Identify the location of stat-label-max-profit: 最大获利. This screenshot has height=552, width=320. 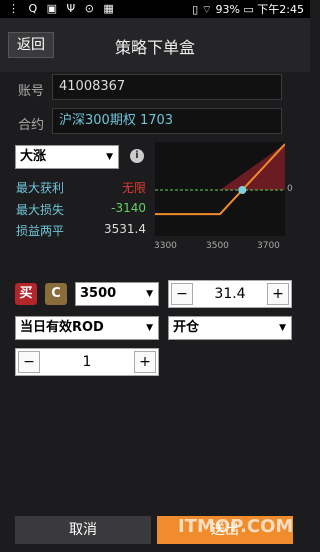
(40, 188).